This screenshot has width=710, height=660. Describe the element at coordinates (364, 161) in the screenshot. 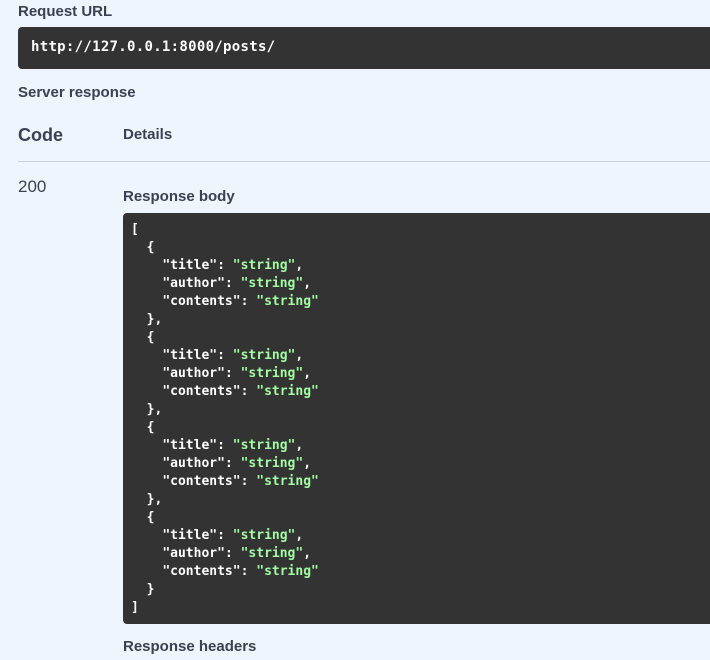

I see `table-divider` at that location.